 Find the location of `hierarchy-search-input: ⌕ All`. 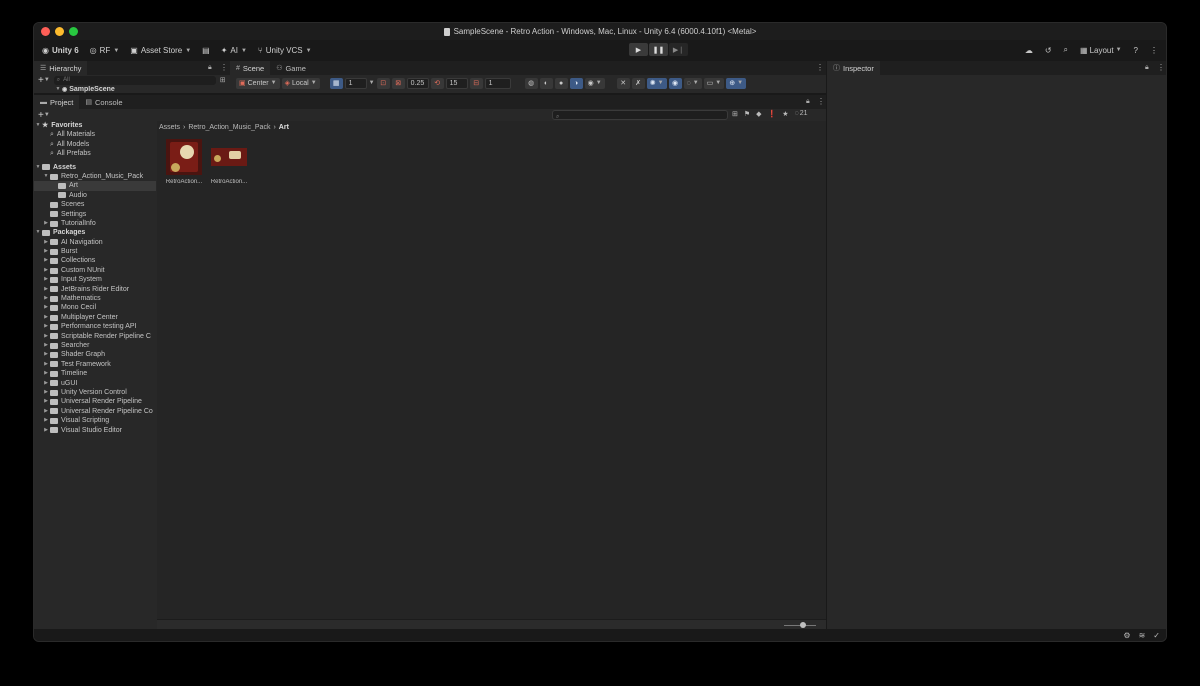

hierarchy-search-input: ⌕ All is located at coordinates (134, 80).